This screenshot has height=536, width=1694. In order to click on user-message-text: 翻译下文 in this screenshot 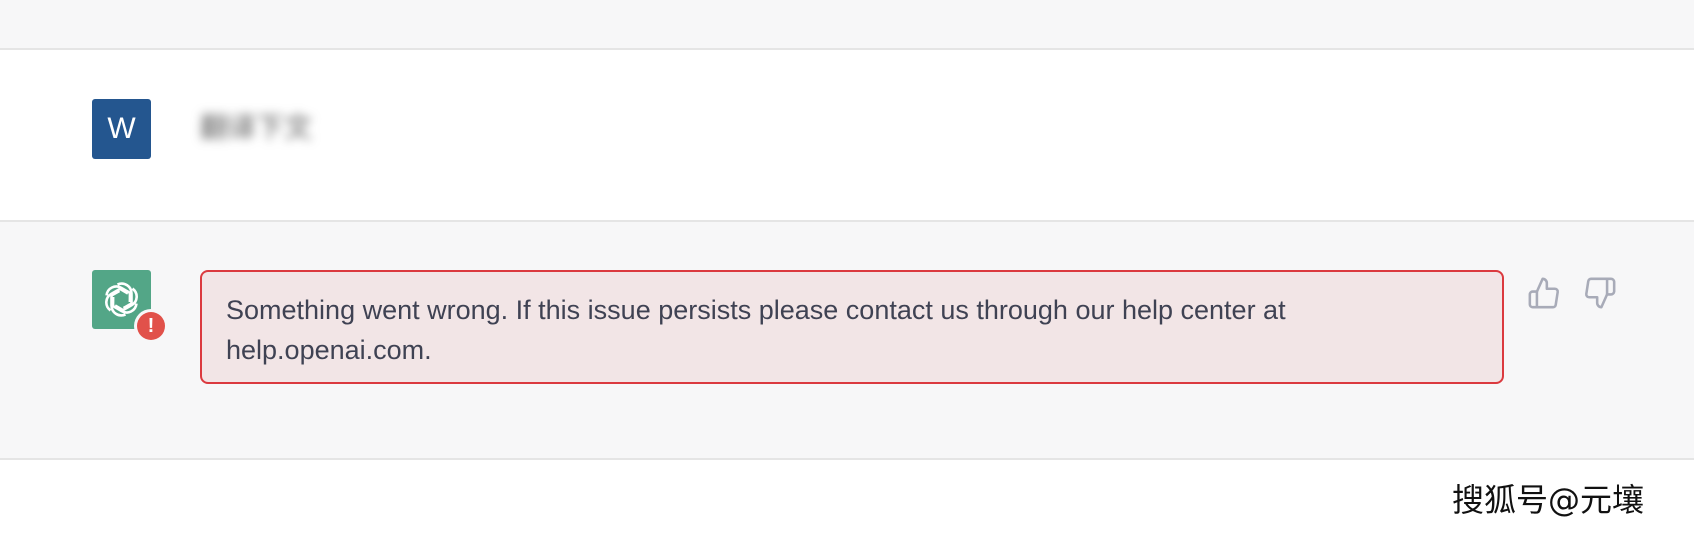, I will do `click(256, 127)`.